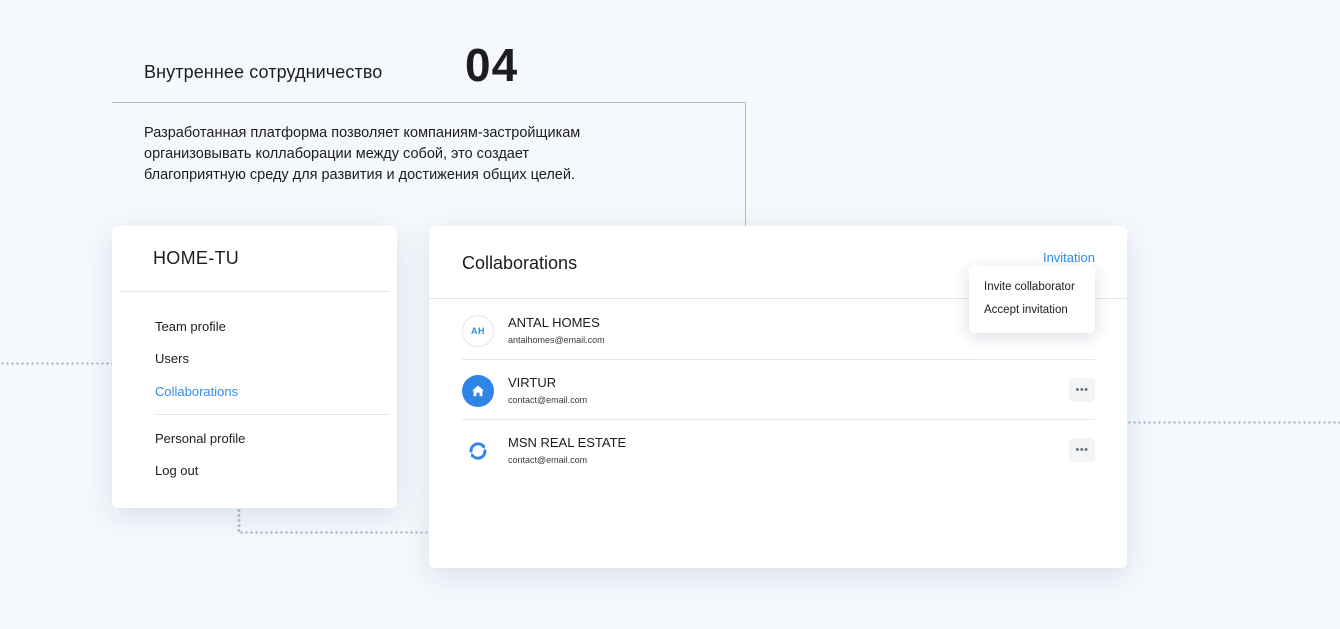 Image resolution: width=1340 pixels, height=629 pixels. Describe the element at coordinates (1026, 310) in the screenshot. I see `menu-item-accept-invitation: Accept invitation` at that location.